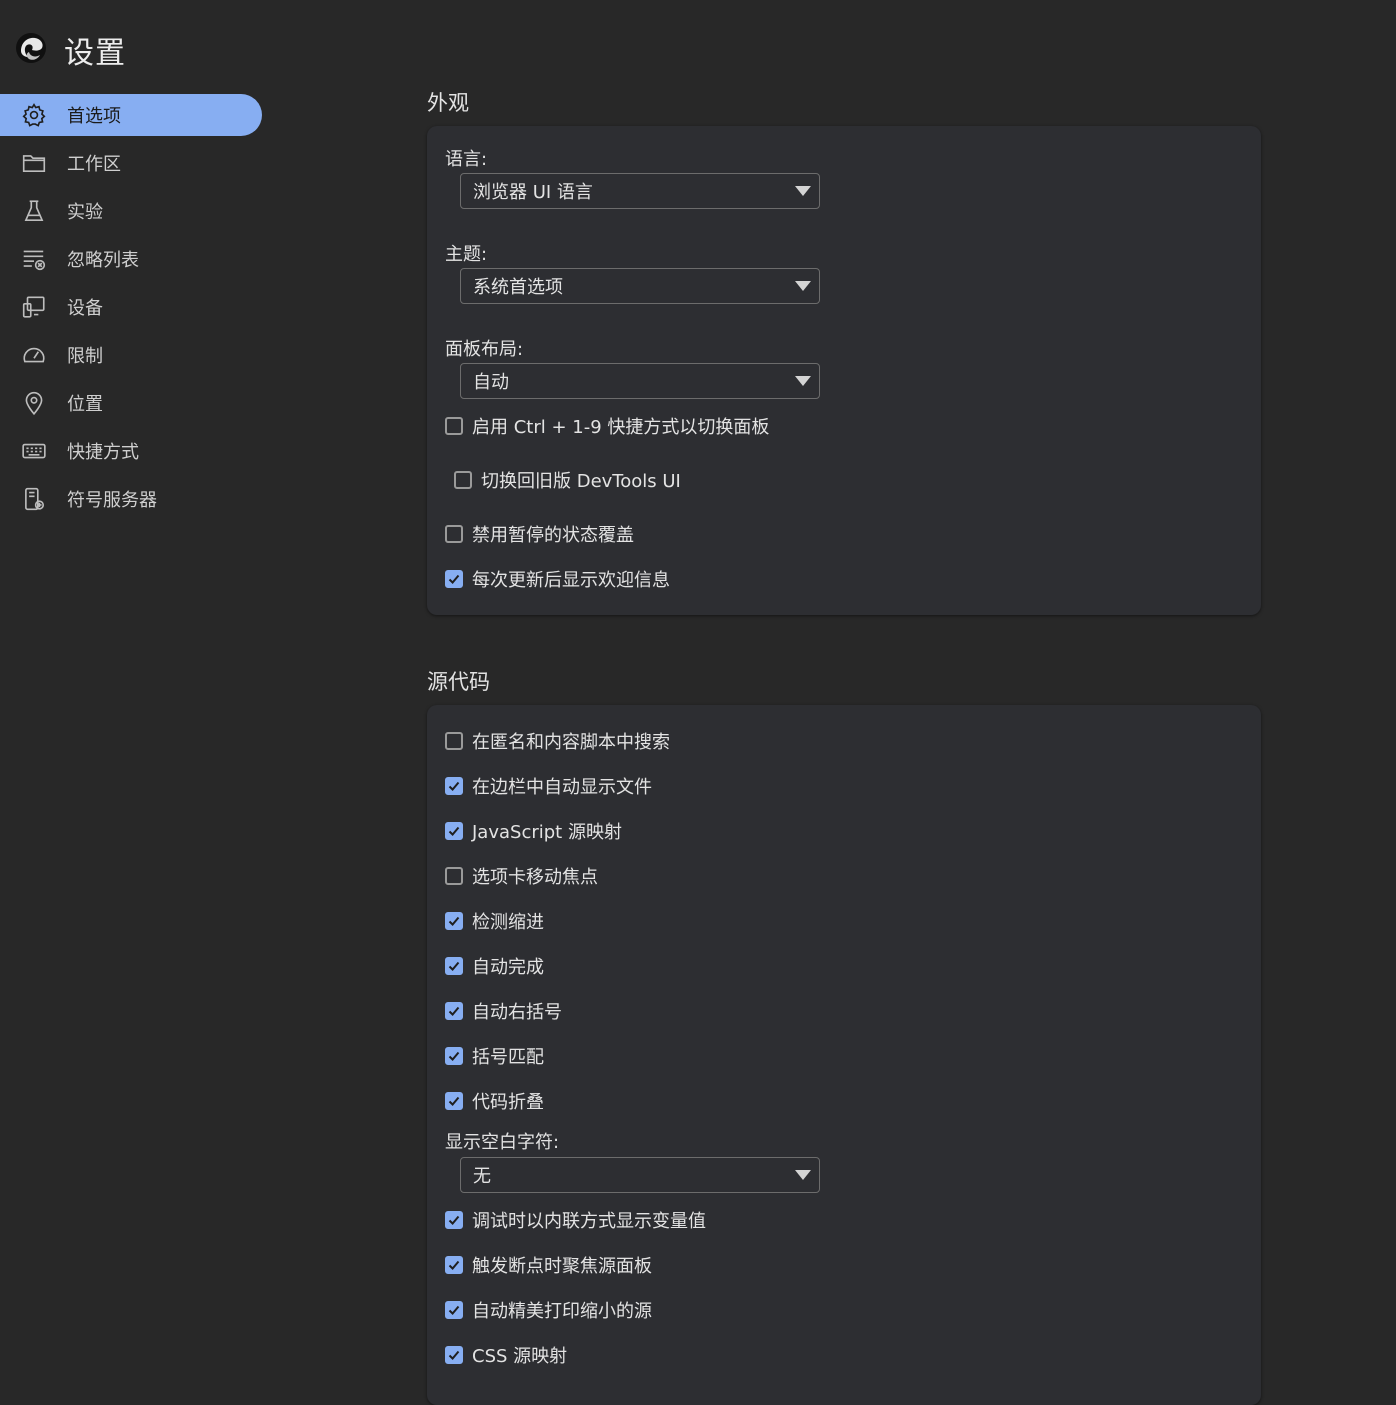 The height and width of the screenshot is (1405, 1396). What do you see at coordinates (85, 404) in the screenshot?
I see `sidebar-item-label: 位置` at bounding box center [85, 404].